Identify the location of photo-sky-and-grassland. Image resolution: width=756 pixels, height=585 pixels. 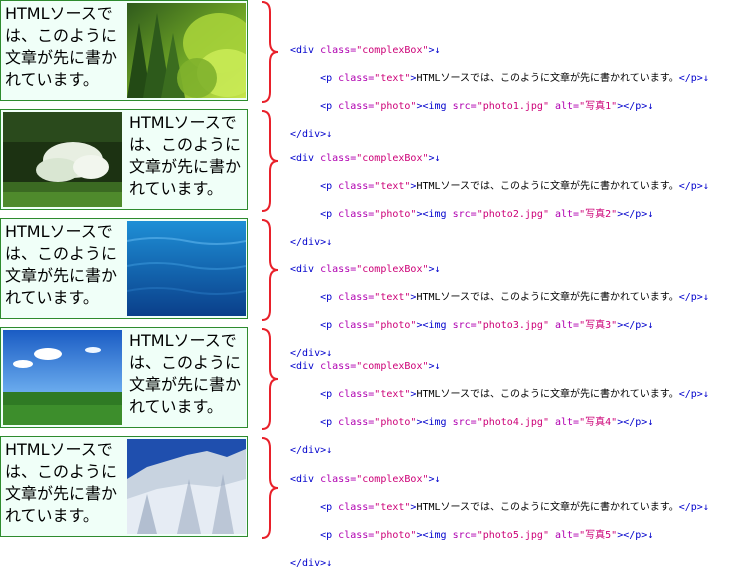
(62, 377).